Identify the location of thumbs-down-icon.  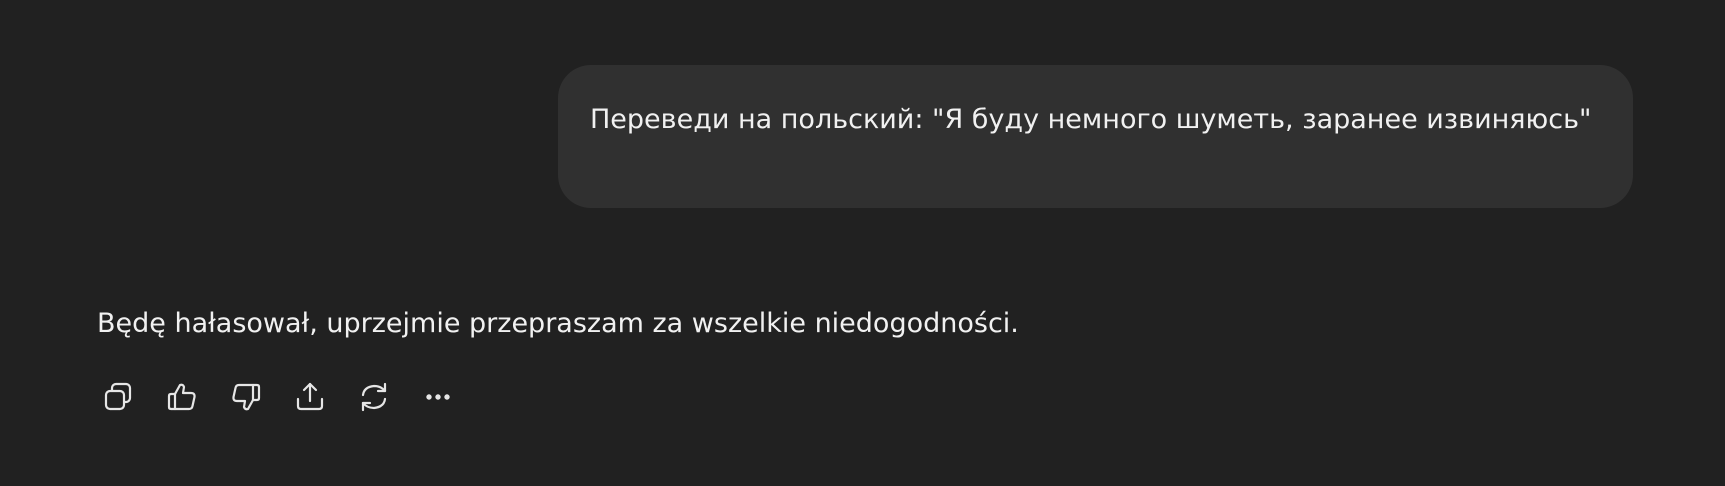
(246, 397).